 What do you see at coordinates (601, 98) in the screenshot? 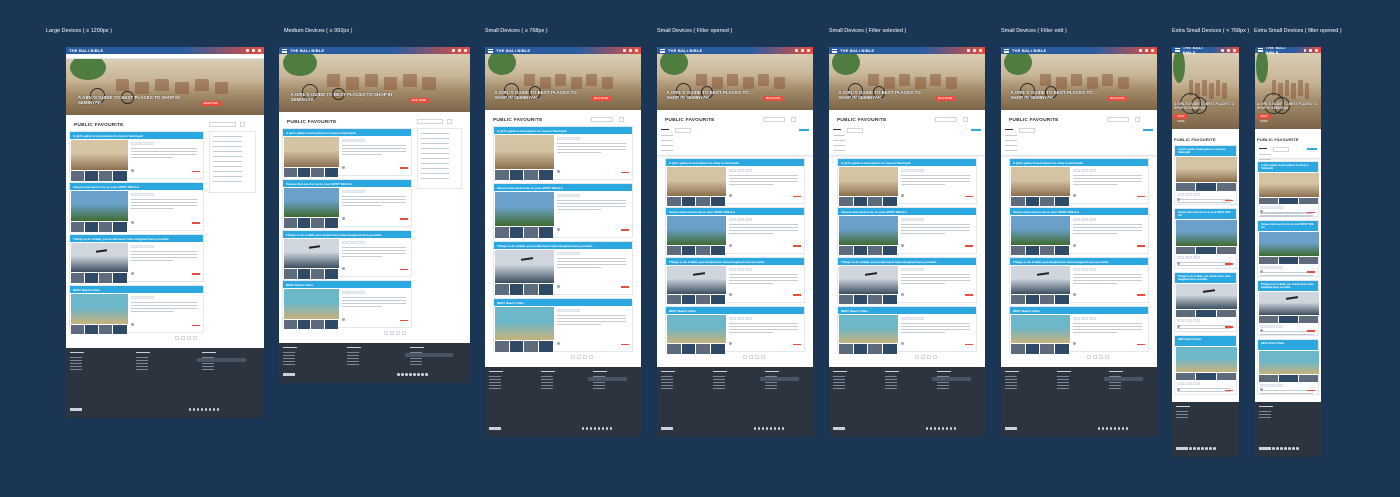
I see `hero-read-more-button: READ MORE` at bounding box center [601, 98].